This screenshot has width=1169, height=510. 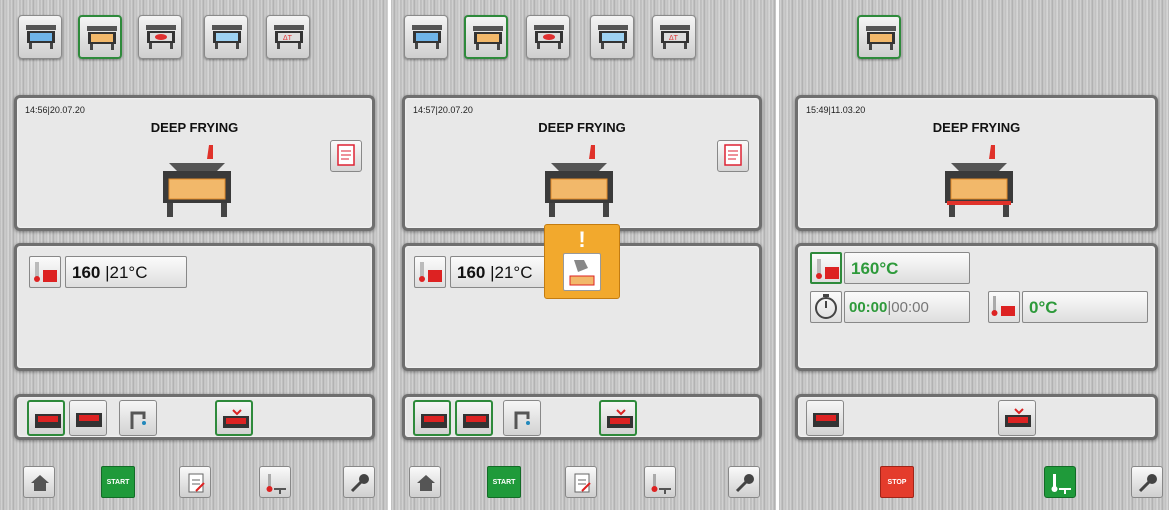 I want to click on temperature-panel: 160 |21°C, so click(x=194, y=307).